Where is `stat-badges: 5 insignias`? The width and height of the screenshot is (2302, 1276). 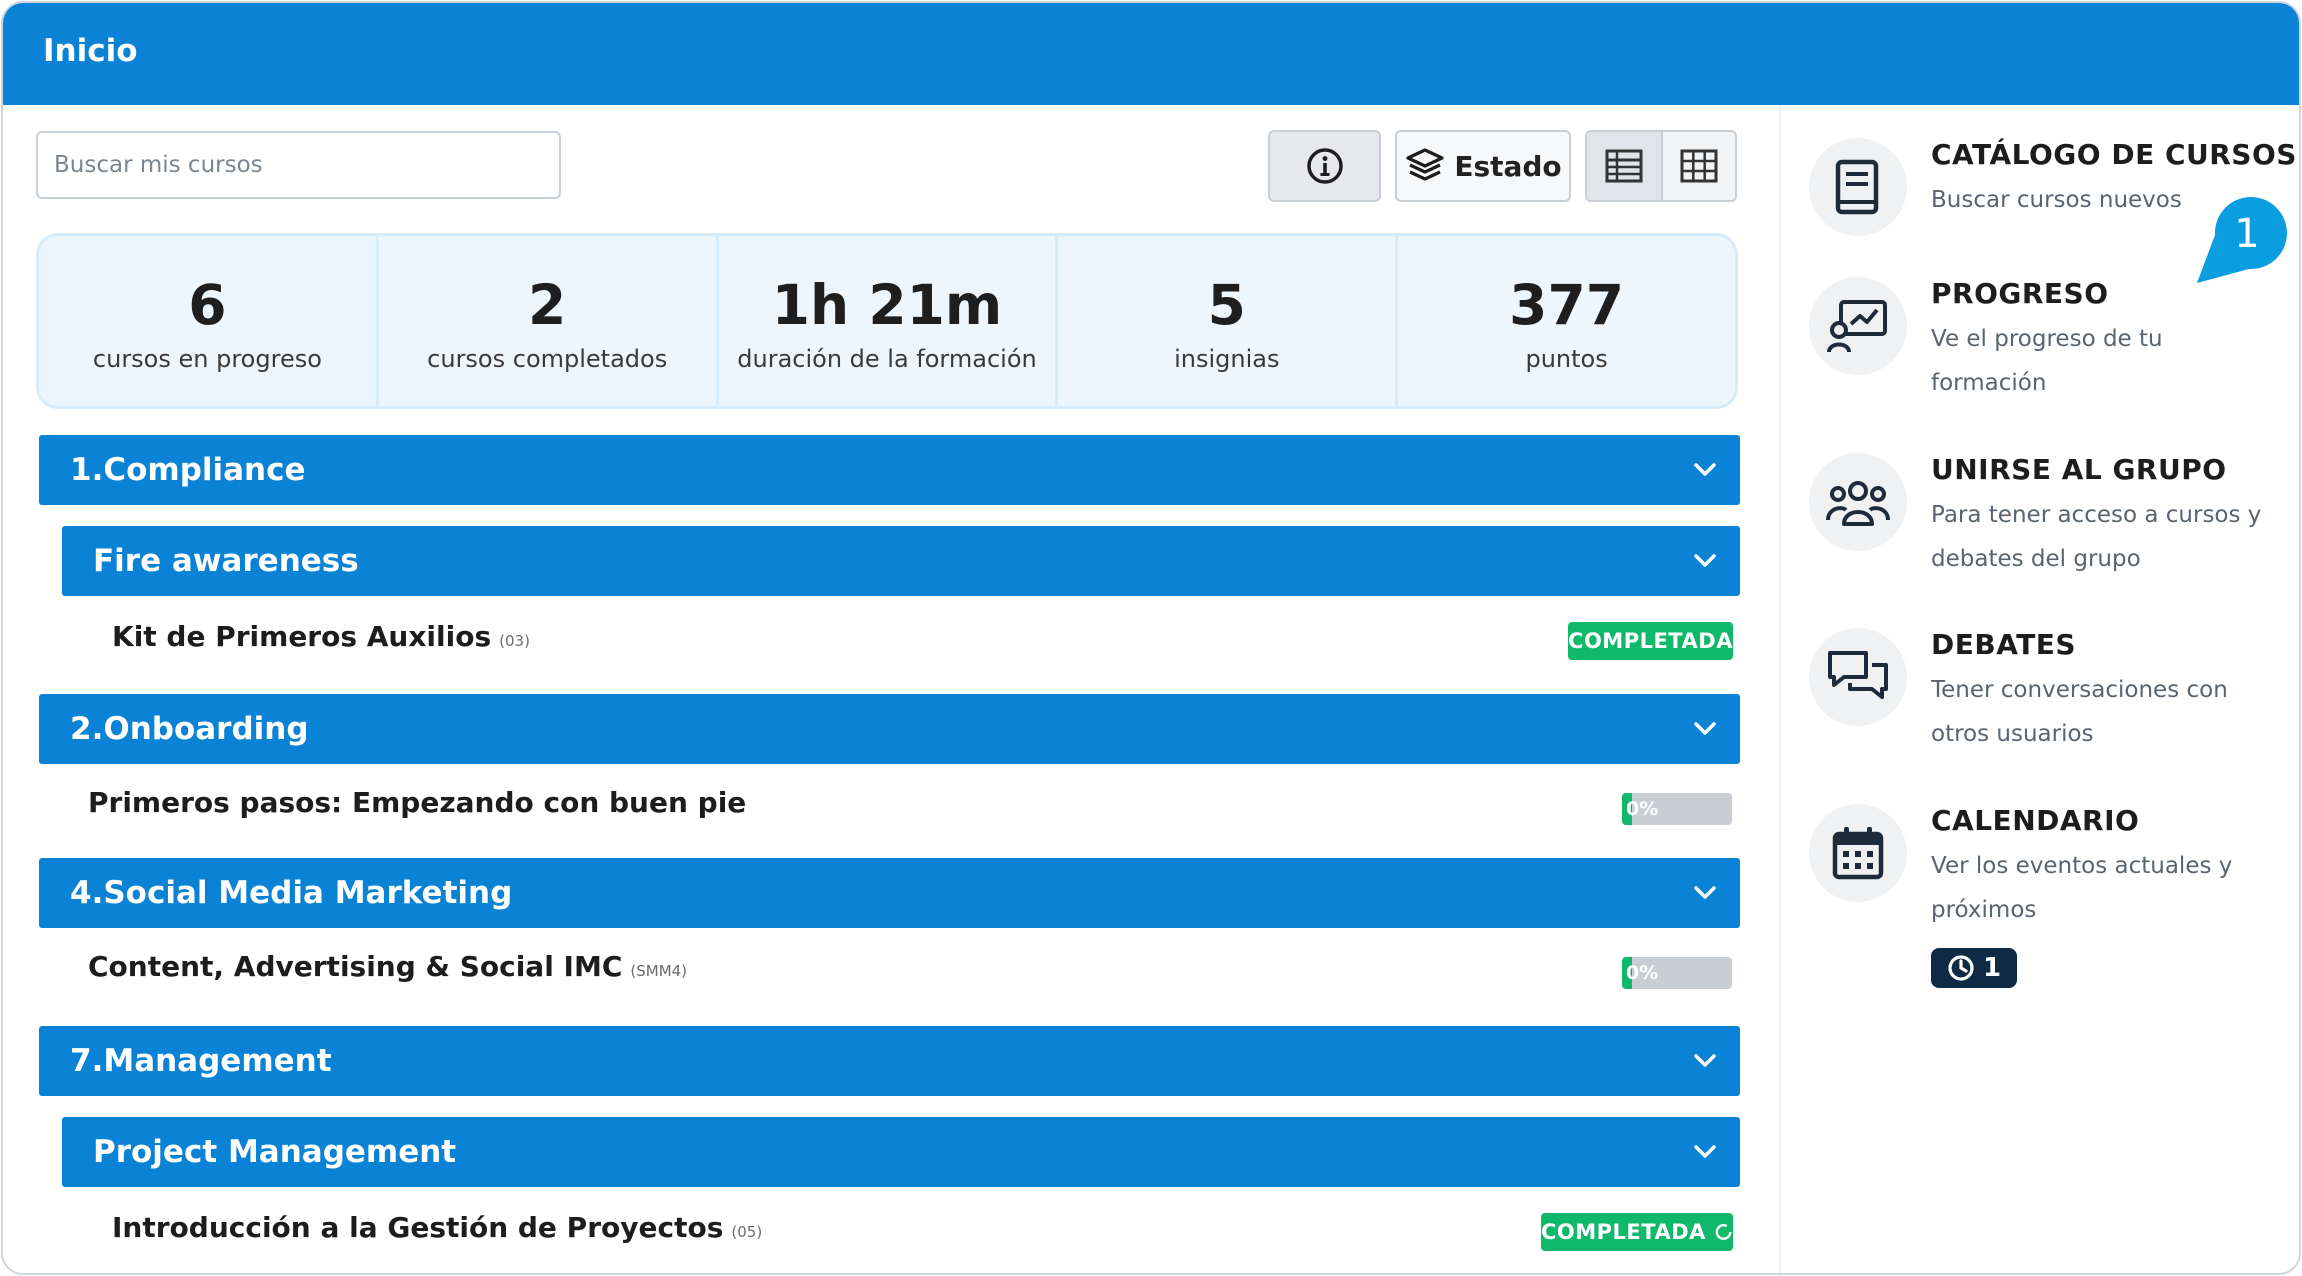 stat-badges: 5 insignias is located at coordinates (1228, 321).